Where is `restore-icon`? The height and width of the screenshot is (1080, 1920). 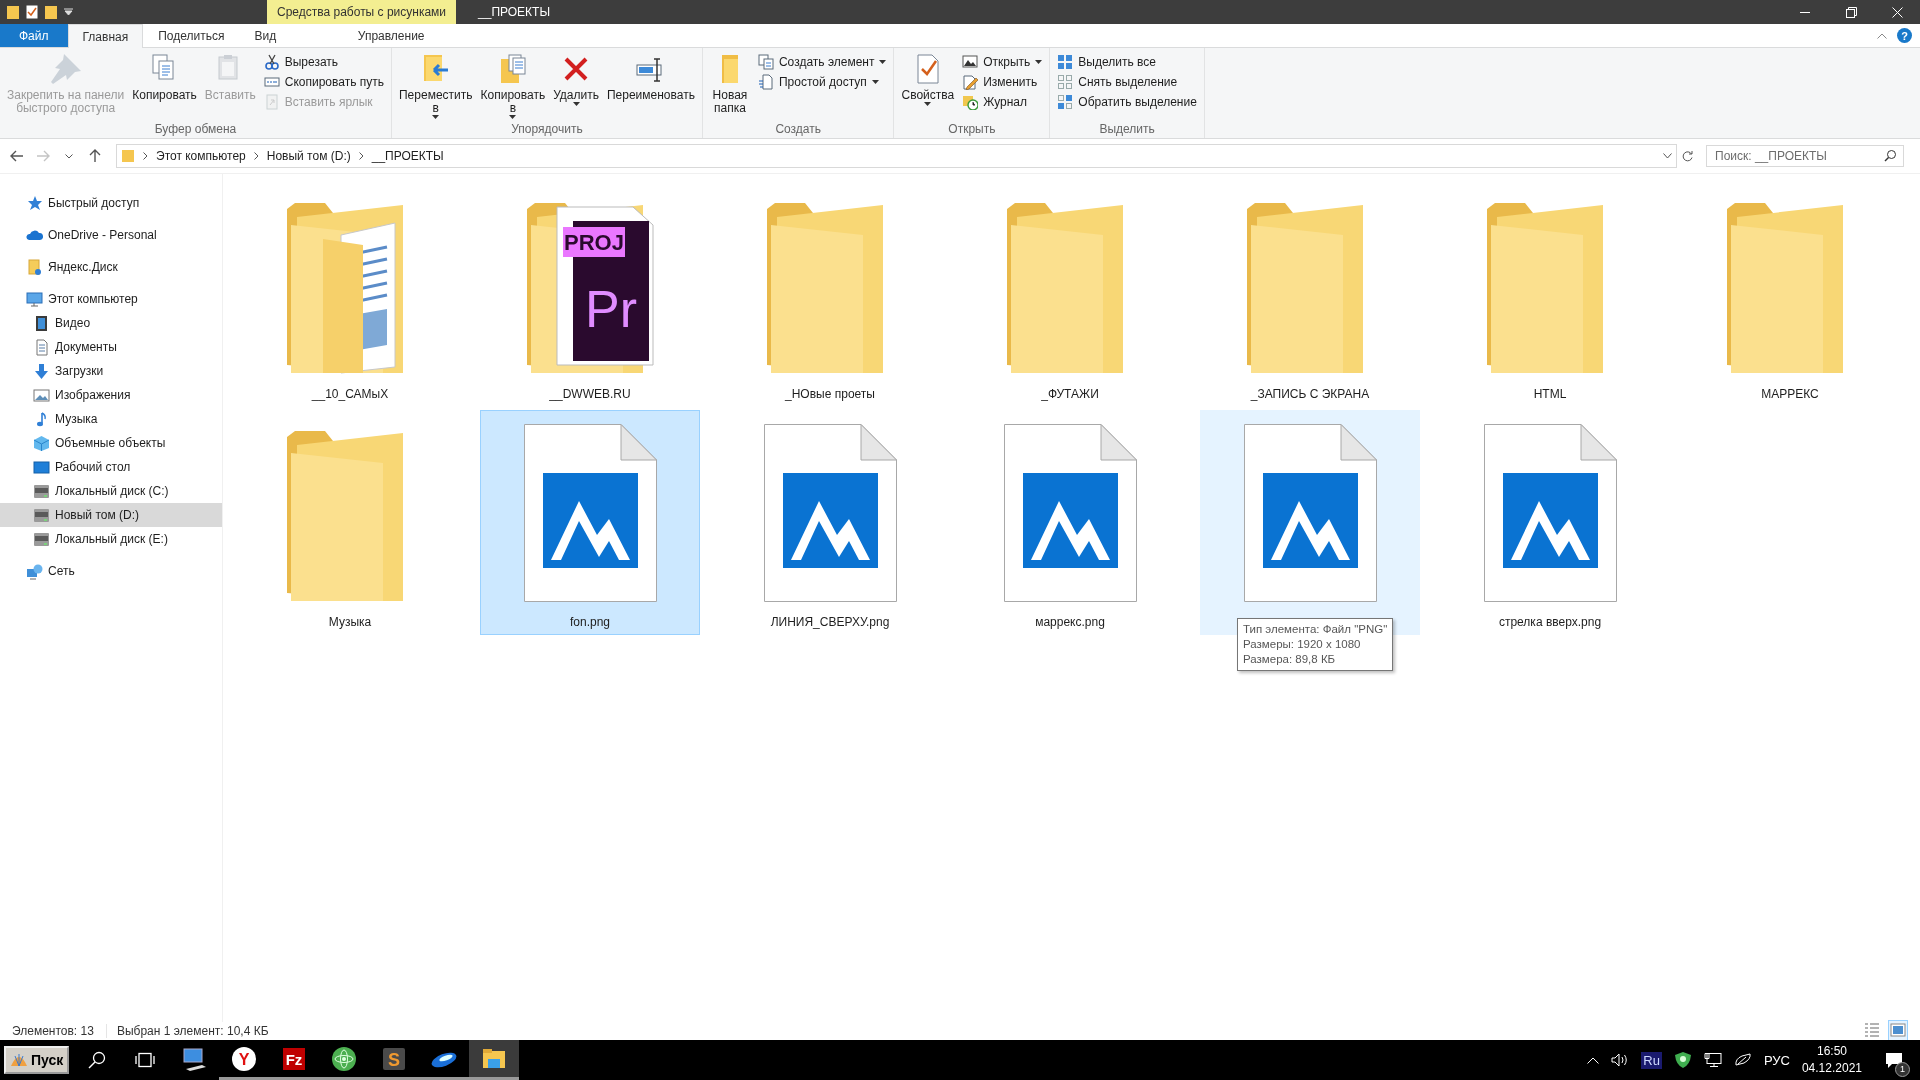
restore-icon is located at coordinates (1851, 12).